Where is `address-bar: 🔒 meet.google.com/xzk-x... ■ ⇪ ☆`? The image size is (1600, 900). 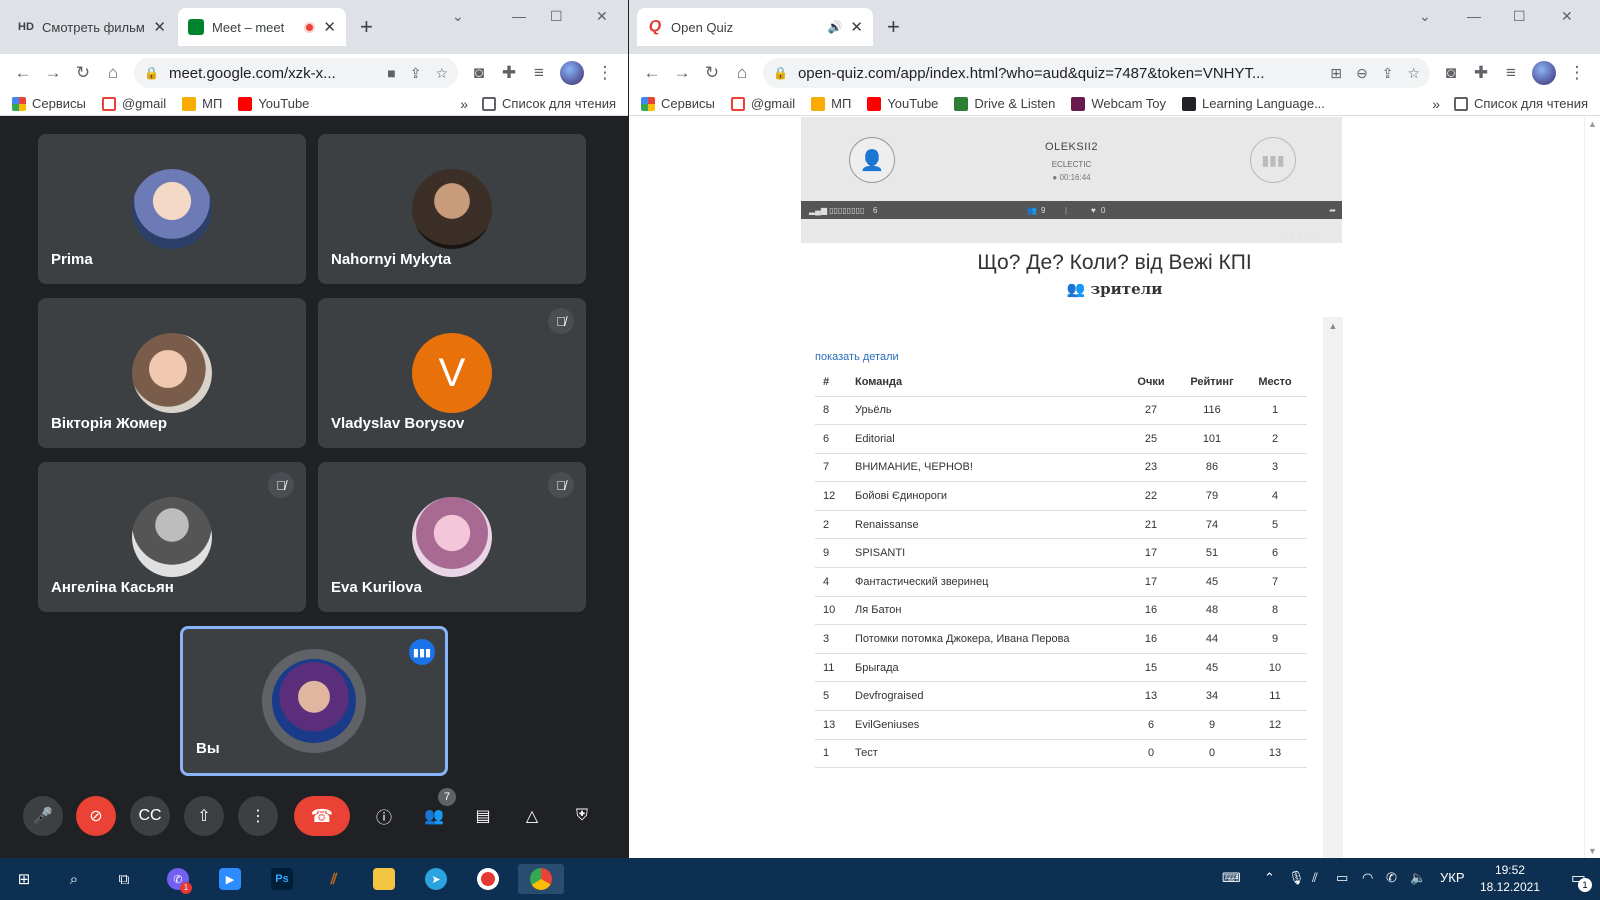 address-bar: 🔒 meet.google.com/xzk-x... ■ ⇪ ☆ is located at coordinates (296, 73).